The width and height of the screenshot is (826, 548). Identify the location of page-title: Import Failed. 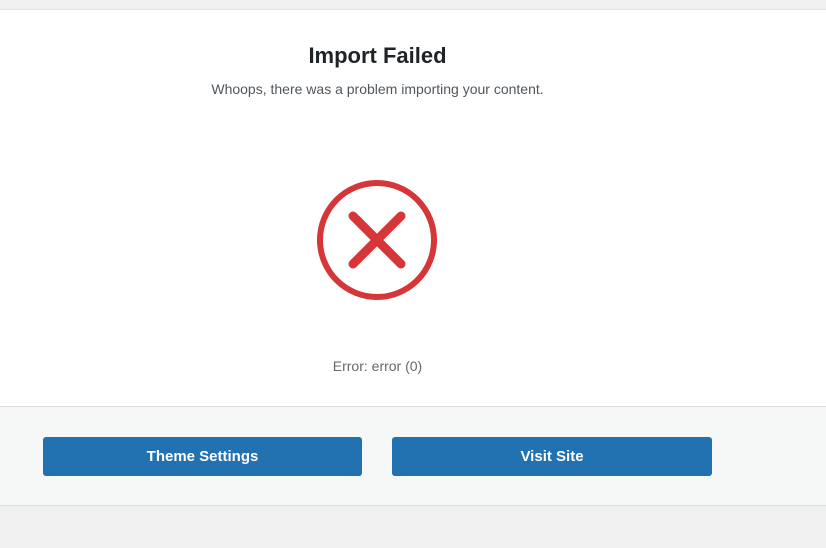
(377, 55).